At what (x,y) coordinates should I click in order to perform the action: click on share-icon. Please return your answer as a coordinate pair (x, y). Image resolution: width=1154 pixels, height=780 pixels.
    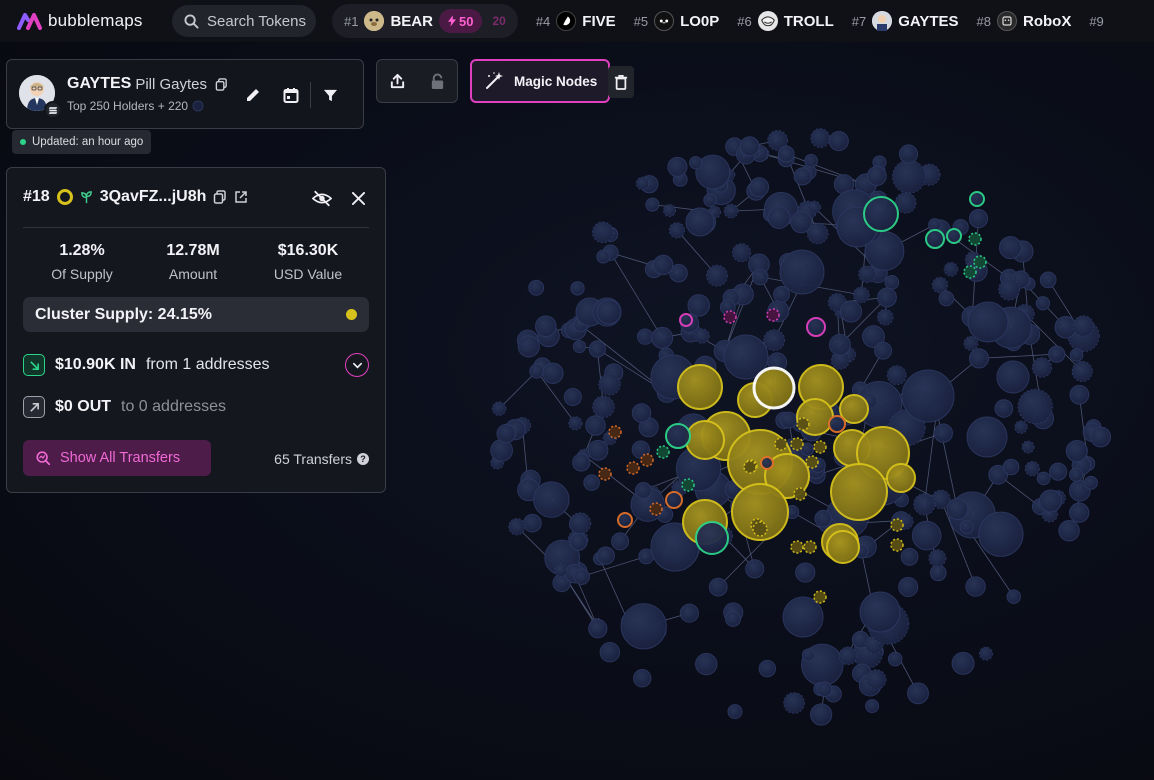
    Looking at the image, I should click on (397, 81).